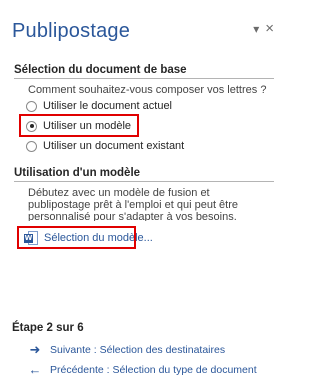  I want to click on pane-controls: ▾ ×, so click(263, 28).